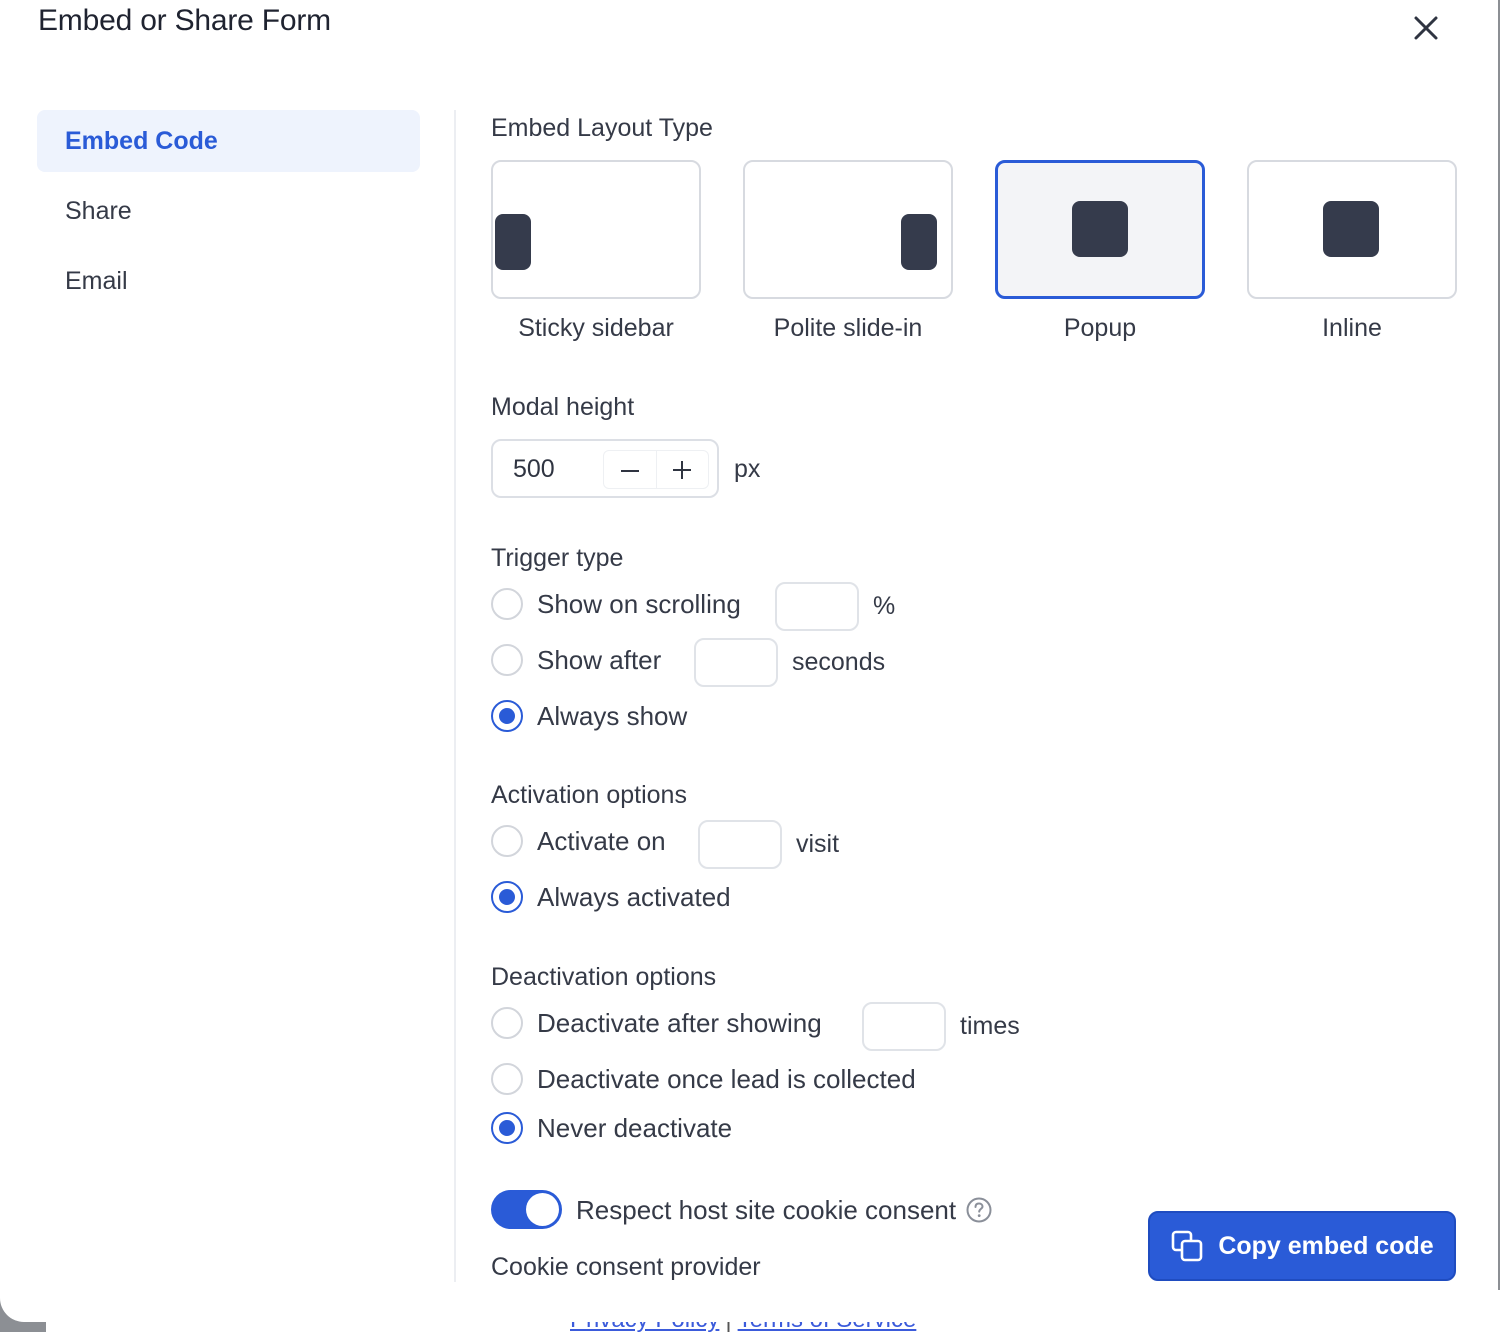 The width and height of the screenshot is (1500, 1332). What do you see at coordinates (602, 128) in the screenshot?
I see `layout-section-label: Embed Layout Type` at bounding box center [602, 128].